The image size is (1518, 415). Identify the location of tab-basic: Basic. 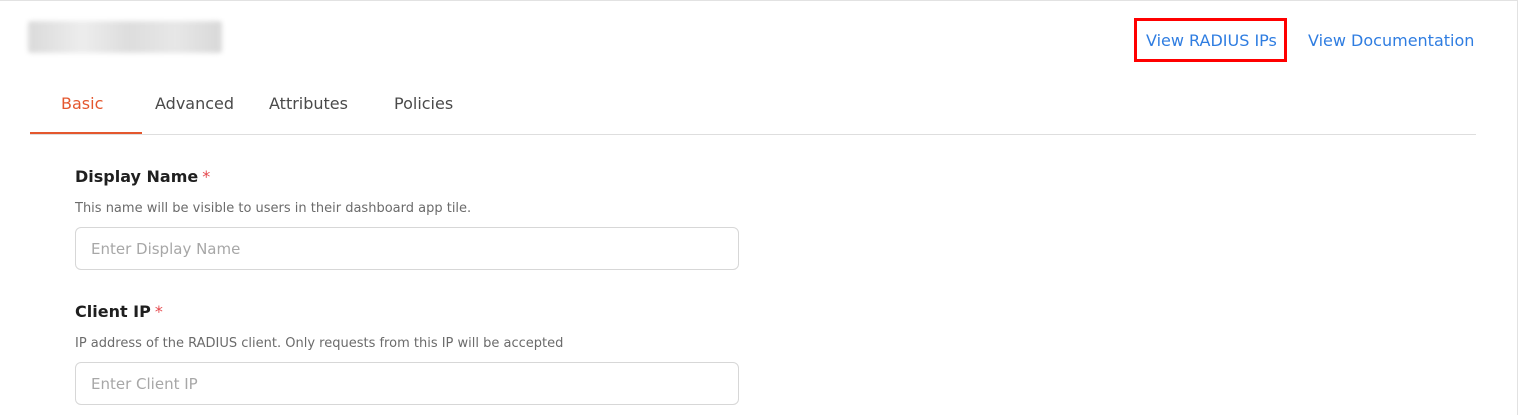
(82, 104).